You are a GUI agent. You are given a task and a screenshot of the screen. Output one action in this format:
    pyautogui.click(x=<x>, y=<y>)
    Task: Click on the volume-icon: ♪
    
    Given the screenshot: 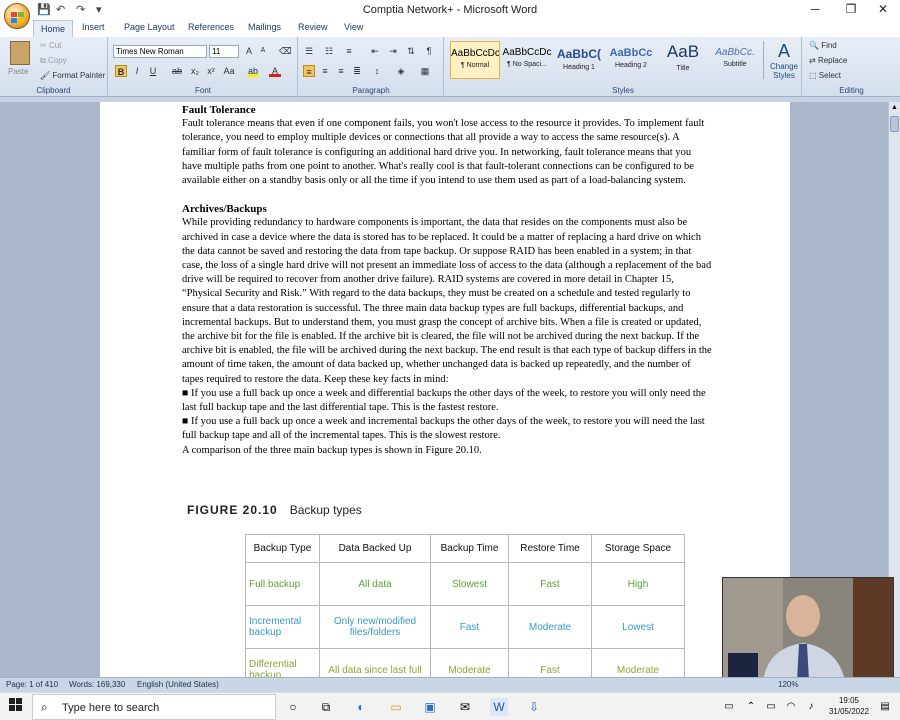 What is the action you would take?
    pyautogui.click(x=811, y=707)
    